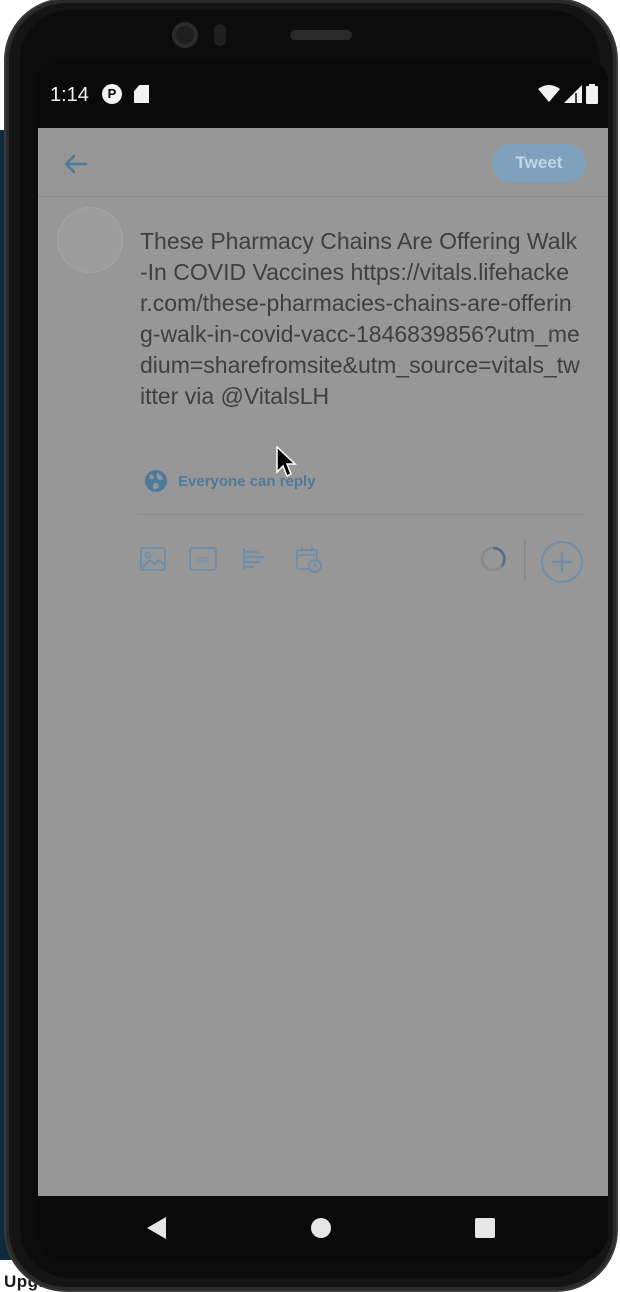  I want to click on proximity-sensor, so click(220, 35).